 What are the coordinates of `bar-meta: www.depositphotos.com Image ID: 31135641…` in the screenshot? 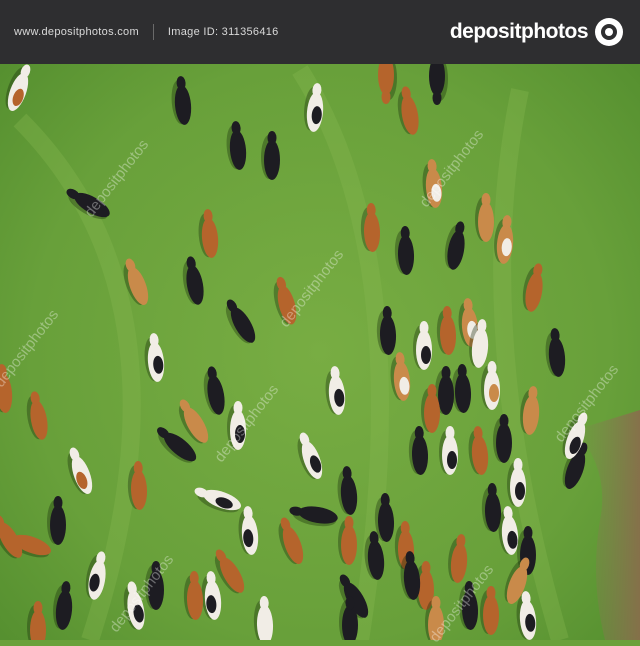 It's located at (146, 32).